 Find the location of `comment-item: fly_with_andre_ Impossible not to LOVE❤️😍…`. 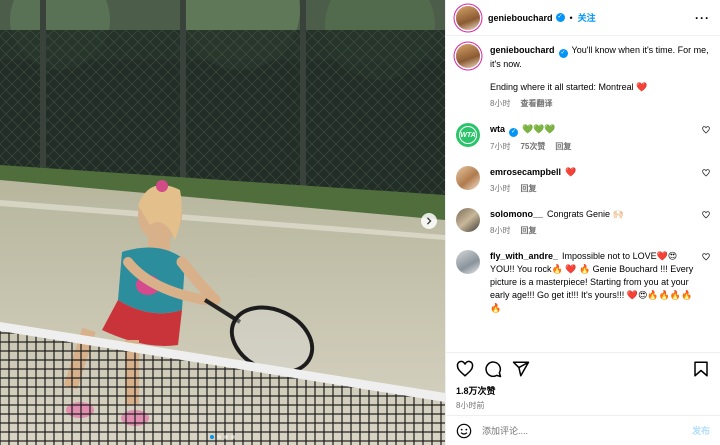

comment-item: fly_with_andre_ Impossible not to LOVE❤️😍… is located at coordinates (583, 282).